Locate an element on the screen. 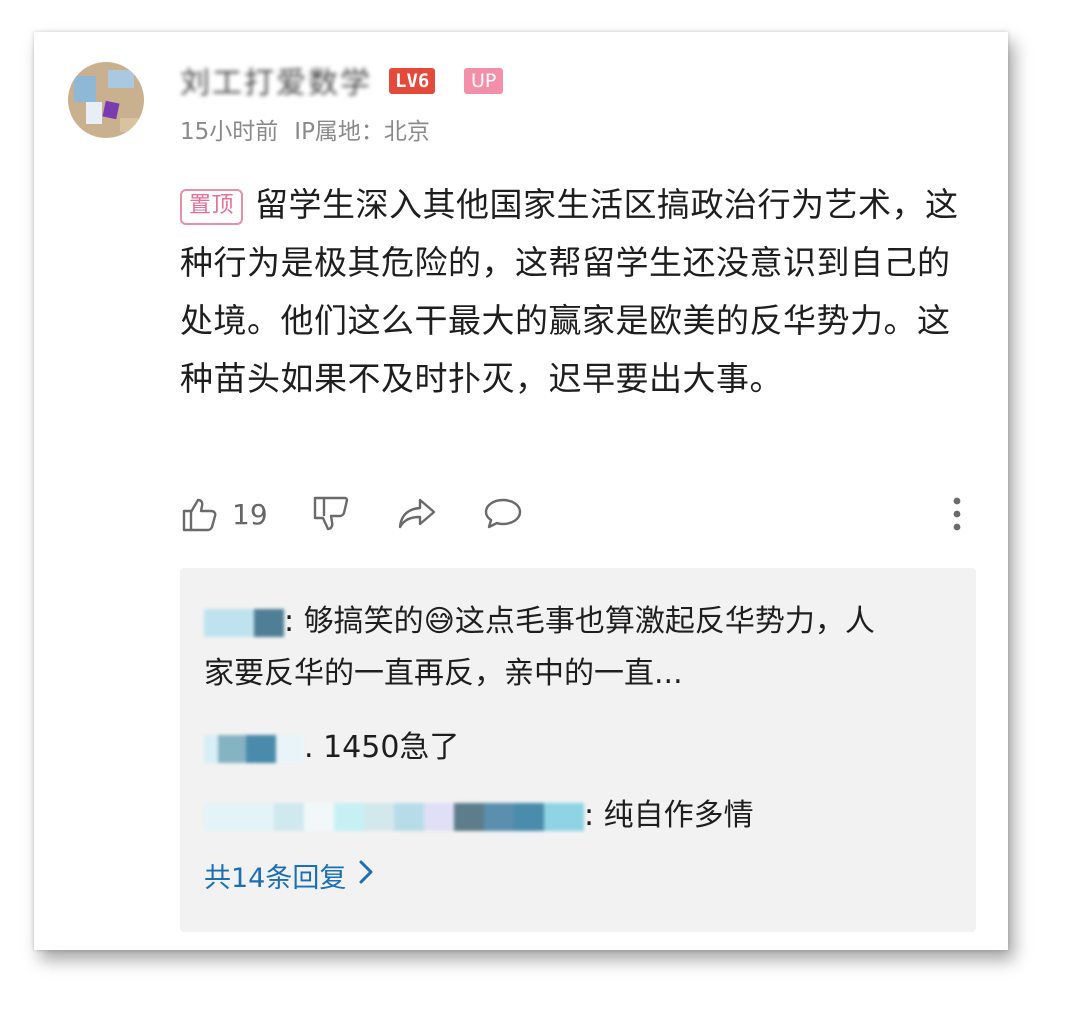 The image size is (1075, 1018). see-all-replies-link: 共14条回复 is located at coordinates (289, 875).